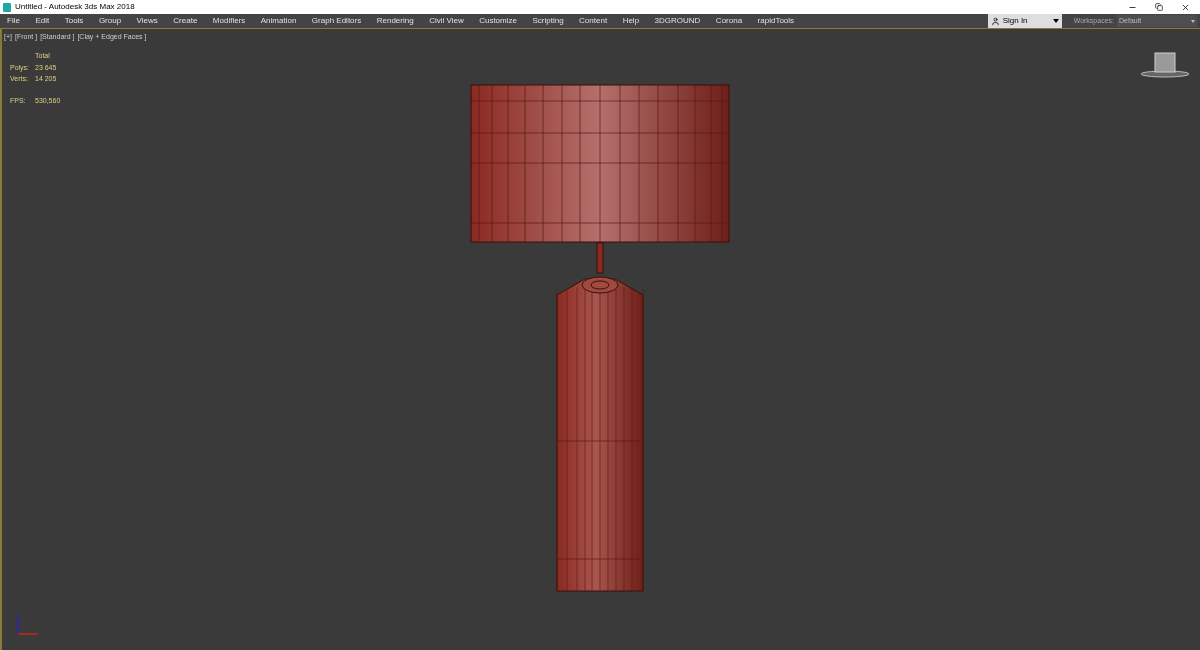 Image resolution: width=1200 pixels, height=650 pixels. Describe the element at coordinates (548, 21) in the screenshot. I see `menu-item: Scripting` at that location.